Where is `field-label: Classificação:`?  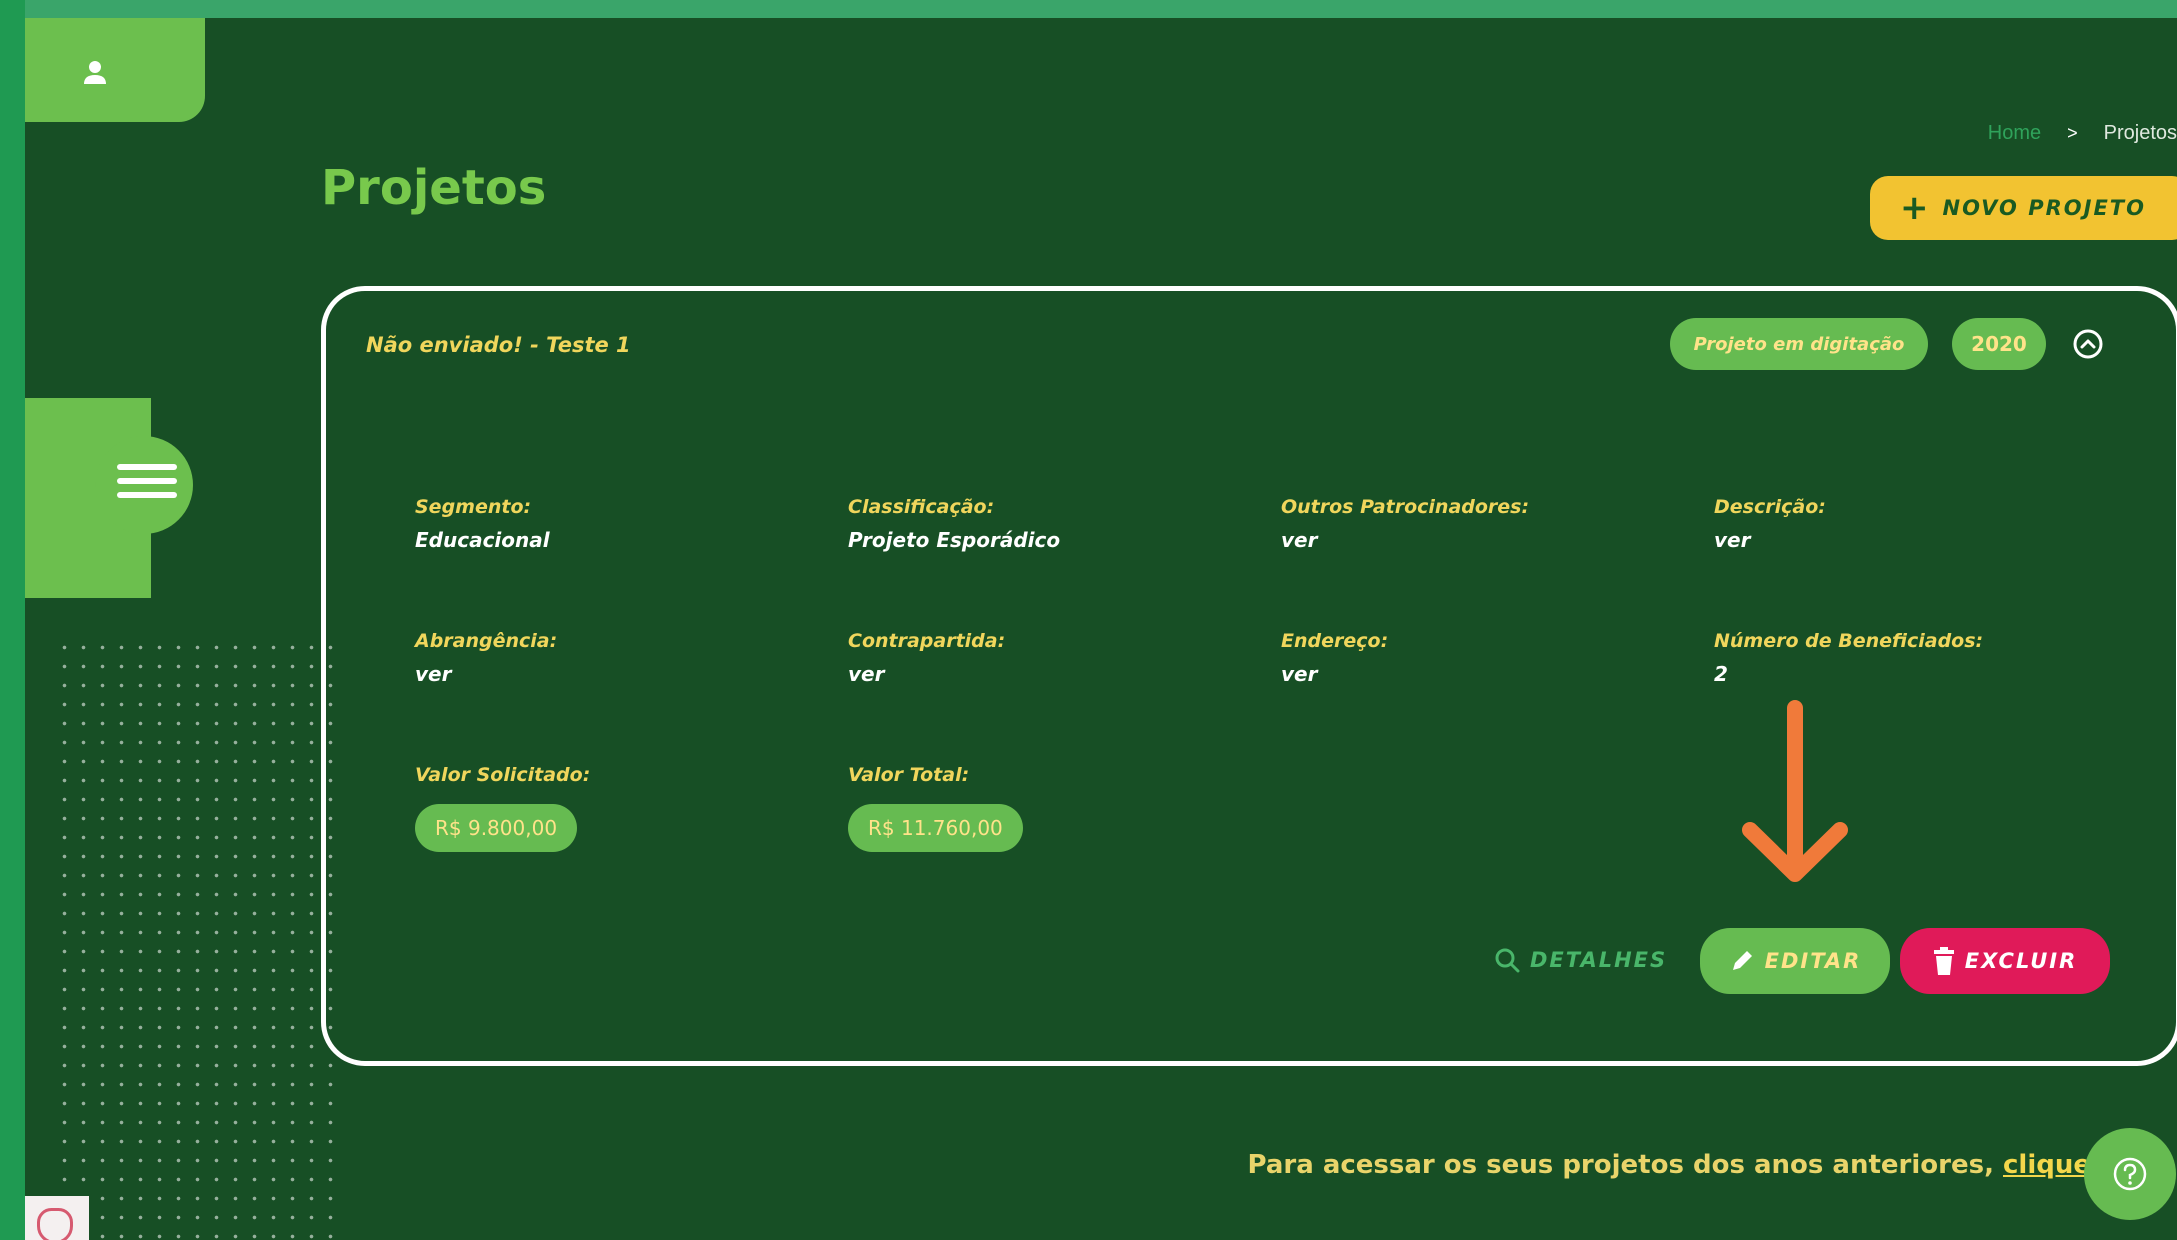
field-label: Classificação: is located at coordinates (921, 507).